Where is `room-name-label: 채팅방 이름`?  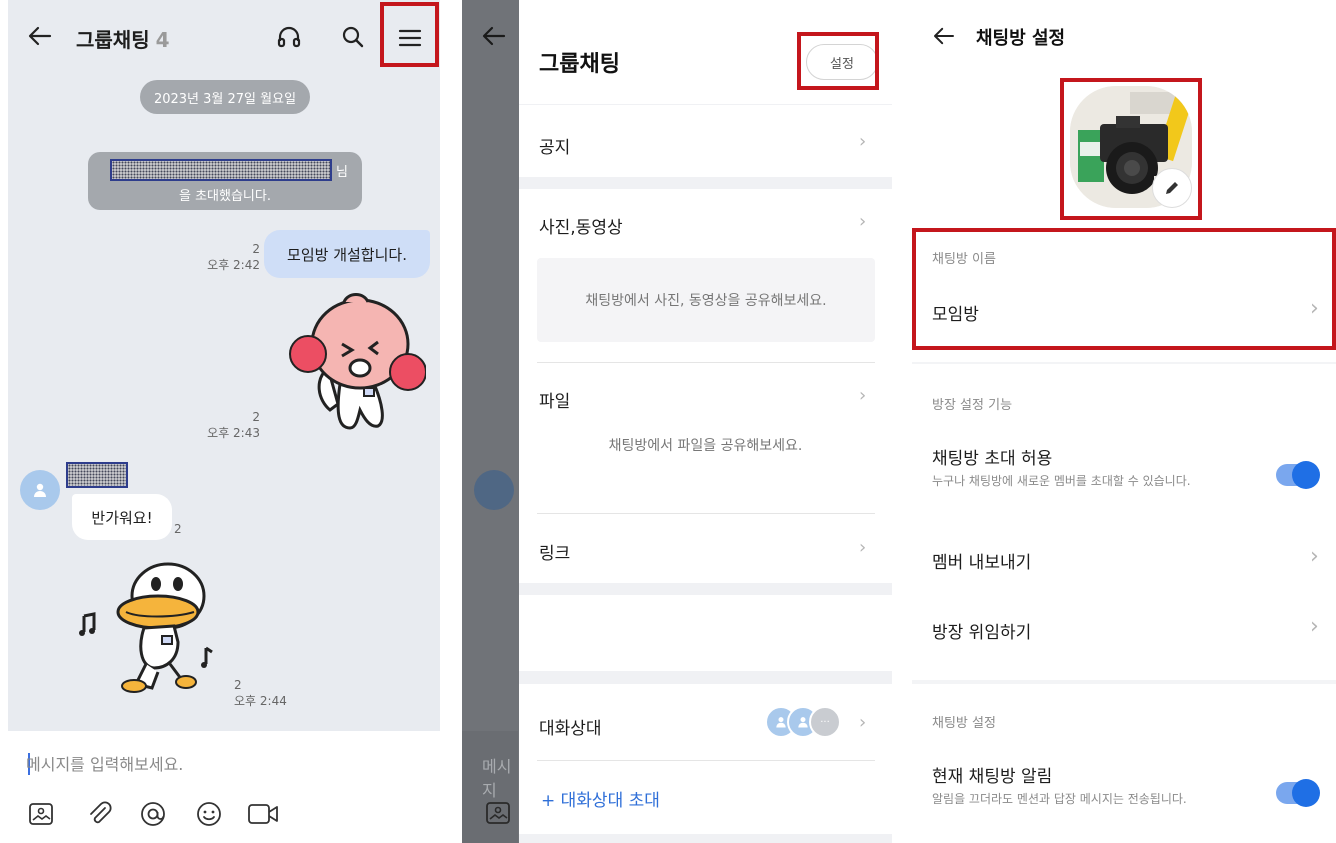
room-name-label: 채팅방 이름 is located at coordinates (964, 259).